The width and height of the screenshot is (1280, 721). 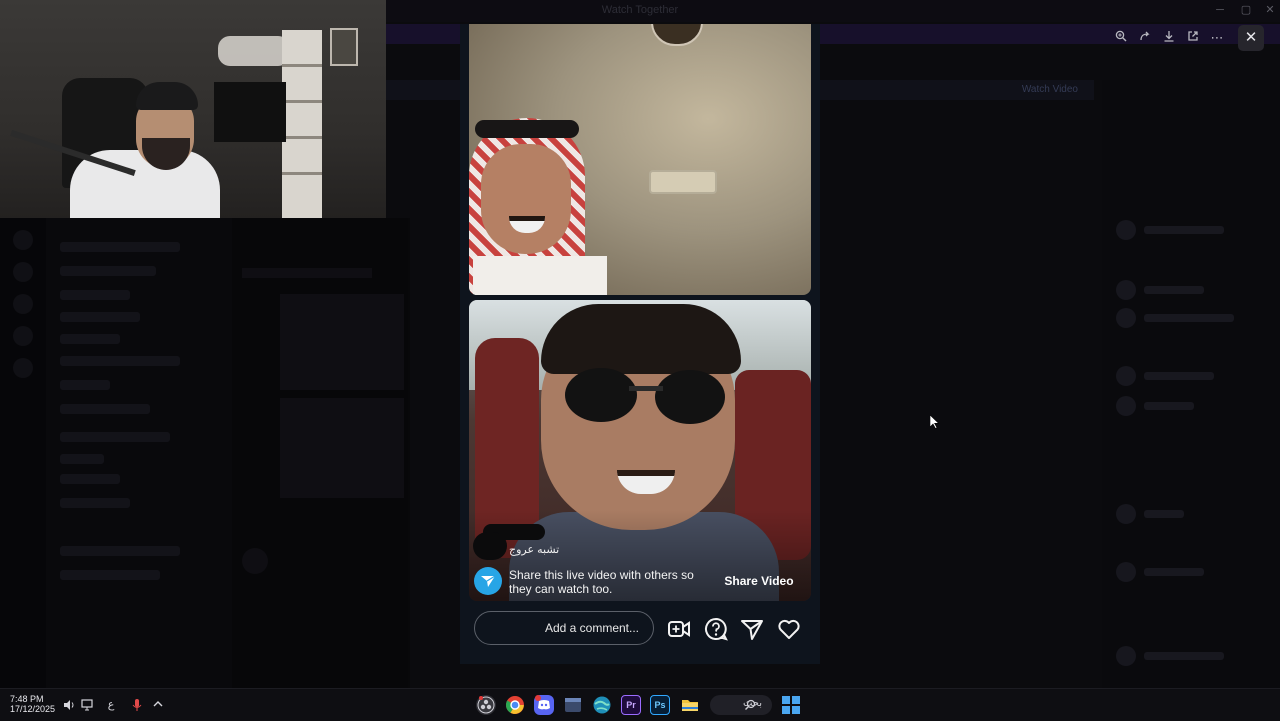 I want to click on taskbar-clock: 7:48 PM 17/12/2025, so click(x=32, y=704).